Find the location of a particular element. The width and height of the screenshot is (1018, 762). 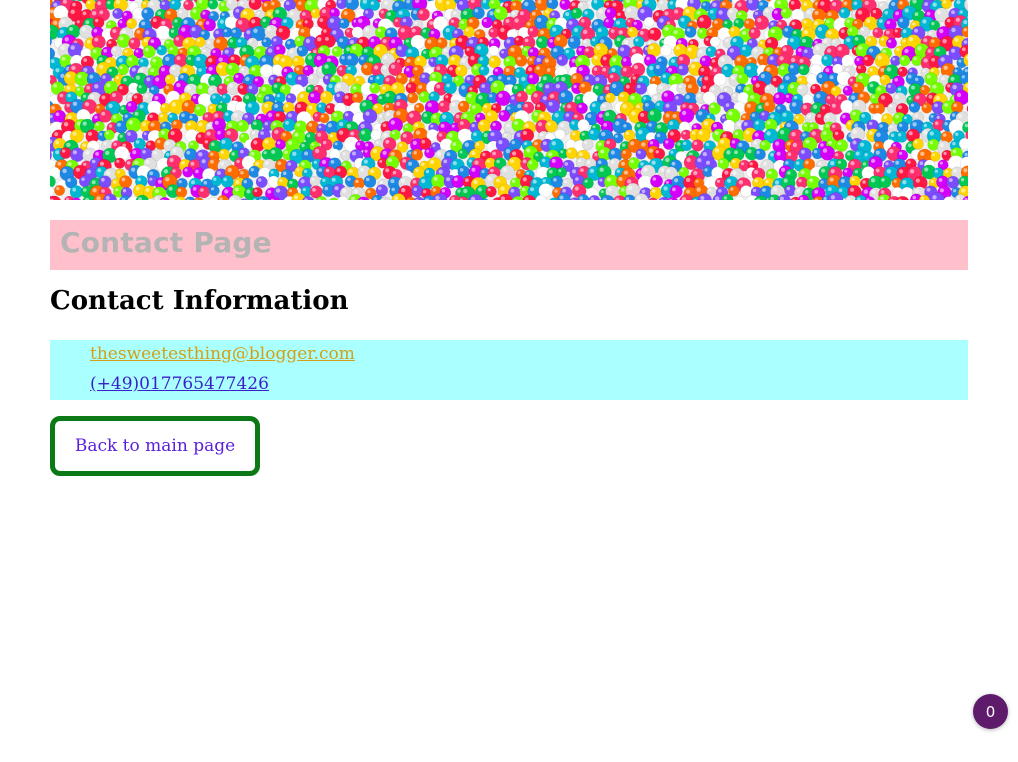

email-link: thesweetesthing@blogger.com is located at coordinates (222, 354).